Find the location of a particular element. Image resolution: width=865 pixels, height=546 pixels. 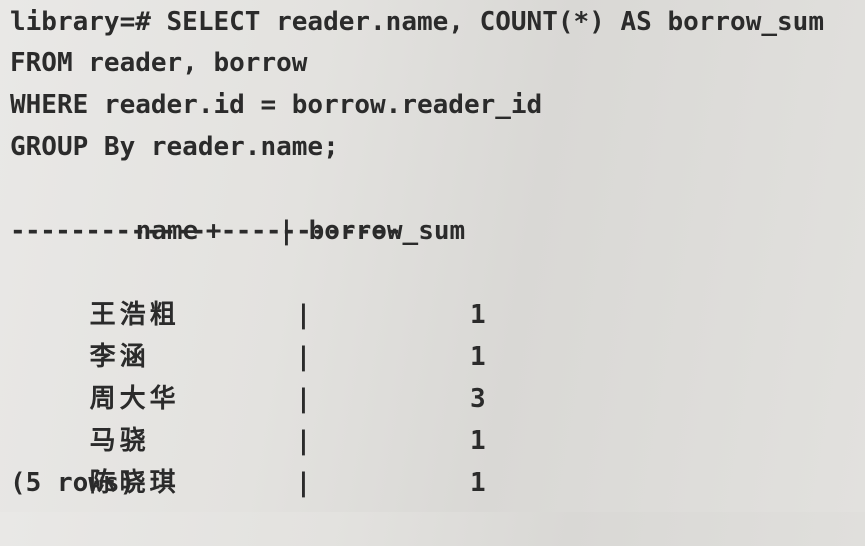

cell-name: 王浩粗 is located at coordinates (134, 315).